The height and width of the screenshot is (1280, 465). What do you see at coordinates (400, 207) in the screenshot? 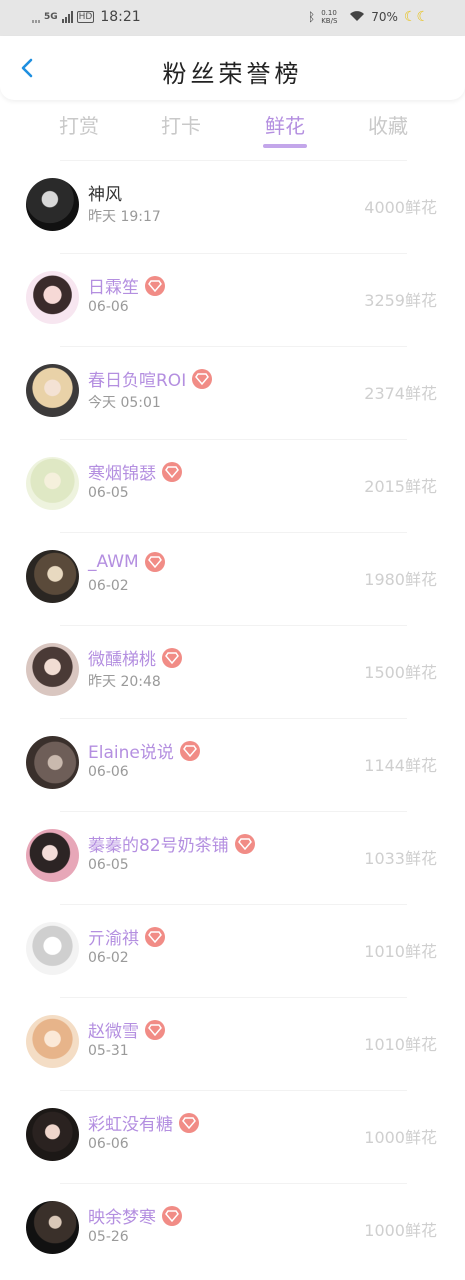
I see `flower-amount: 4000鲜花` at bounding box center [400, 207].